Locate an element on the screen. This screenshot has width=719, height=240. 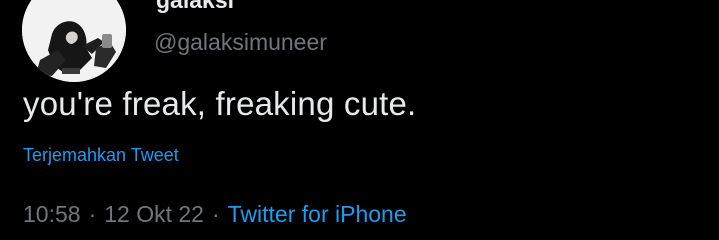
avatar-image is located at coordinates (74, 41).